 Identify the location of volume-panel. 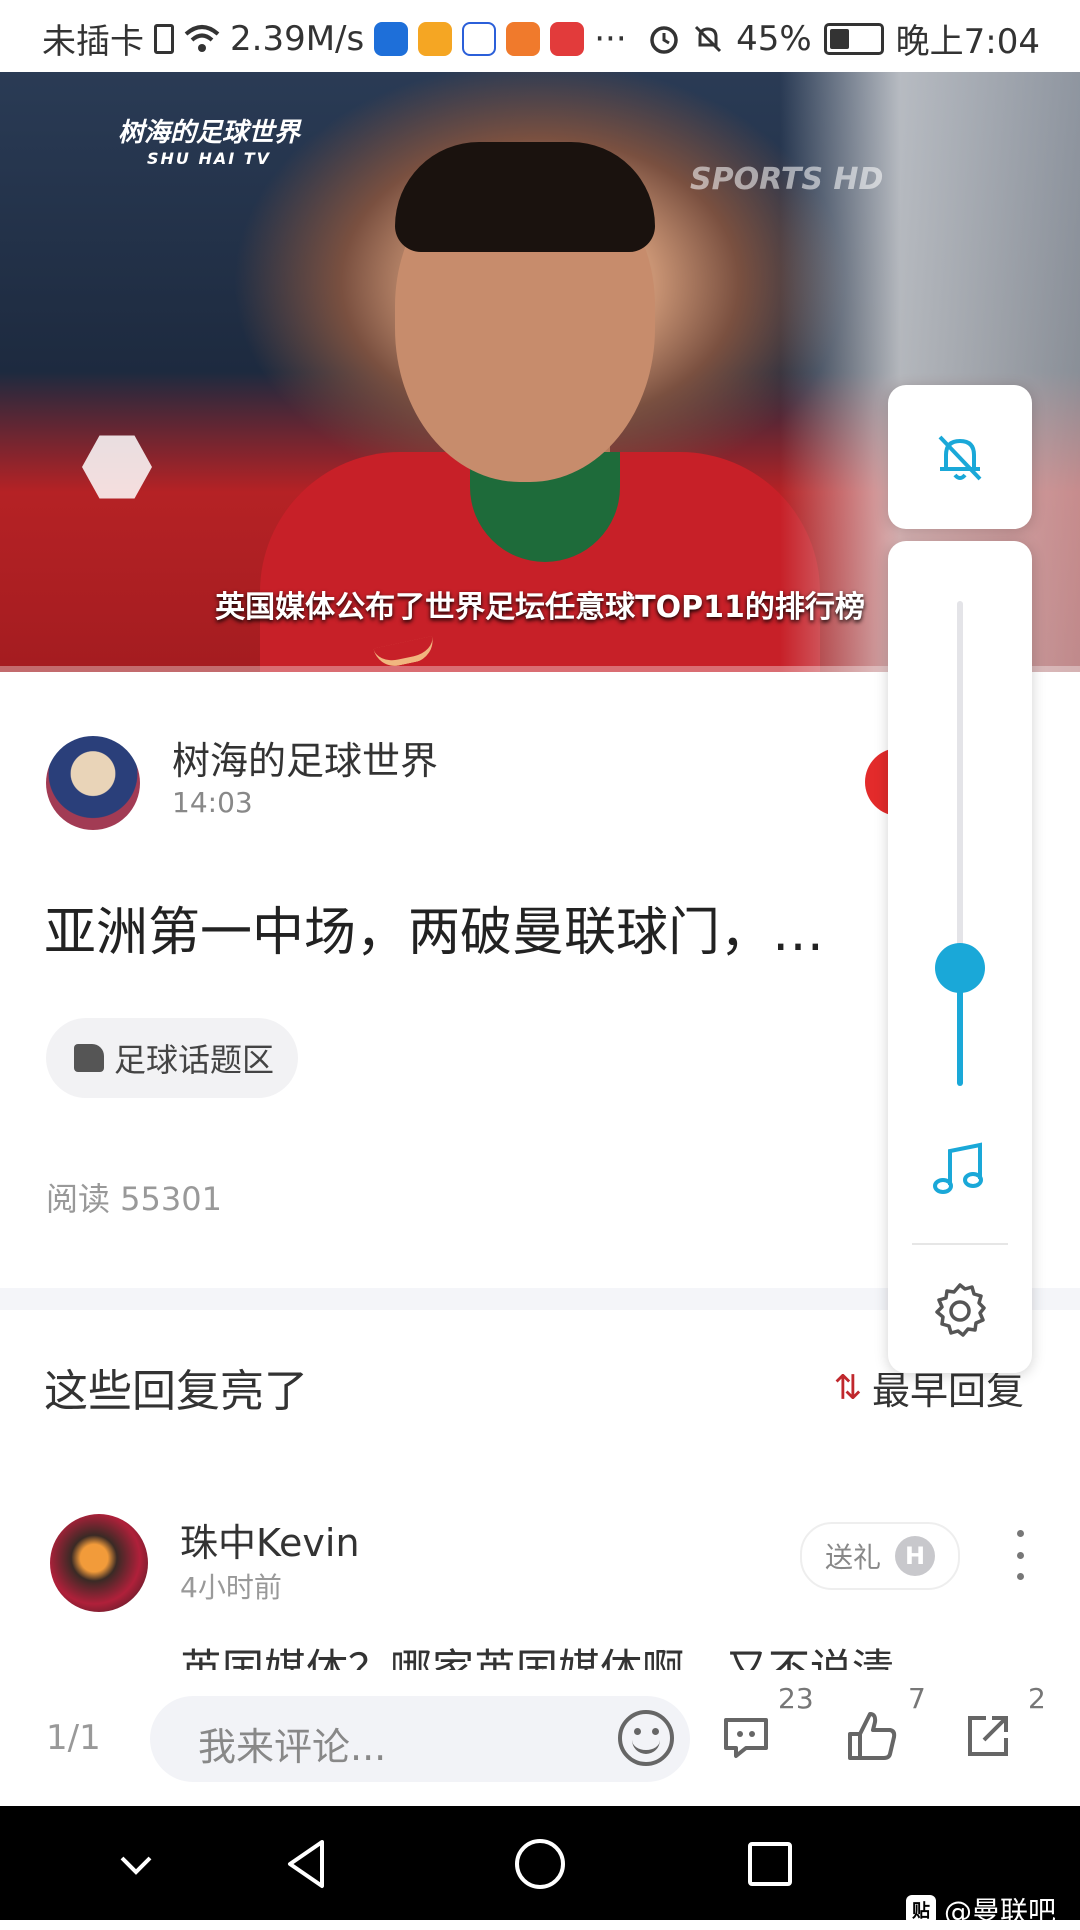
(960, 957).